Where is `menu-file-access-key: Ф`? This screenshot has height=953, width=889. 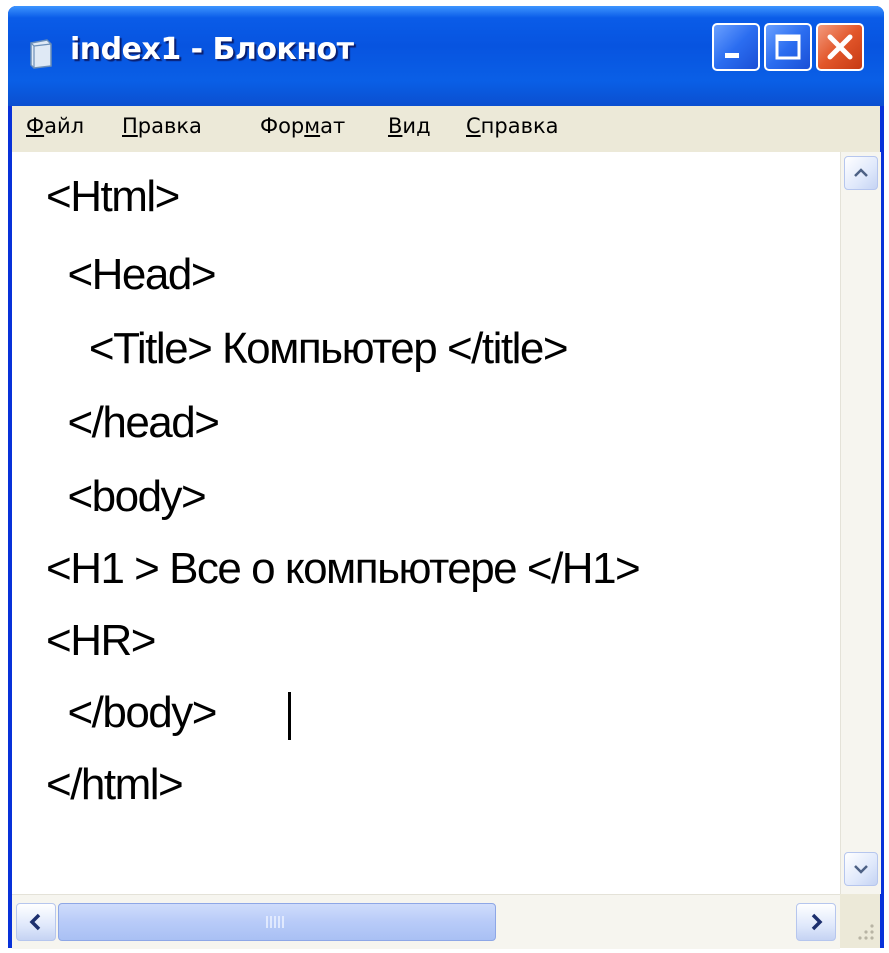 menu-file-access-key: Ф is located at coordinates (35, 126).